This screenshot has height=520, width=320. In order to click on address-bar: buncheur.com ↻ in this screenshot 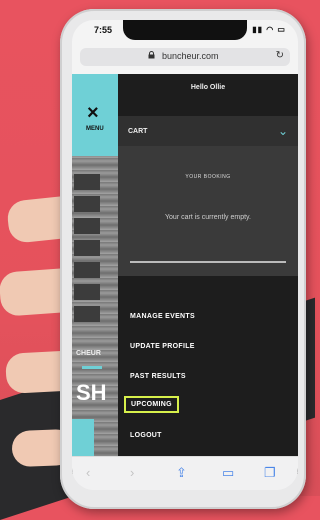, I will do `click(185, 57)`.